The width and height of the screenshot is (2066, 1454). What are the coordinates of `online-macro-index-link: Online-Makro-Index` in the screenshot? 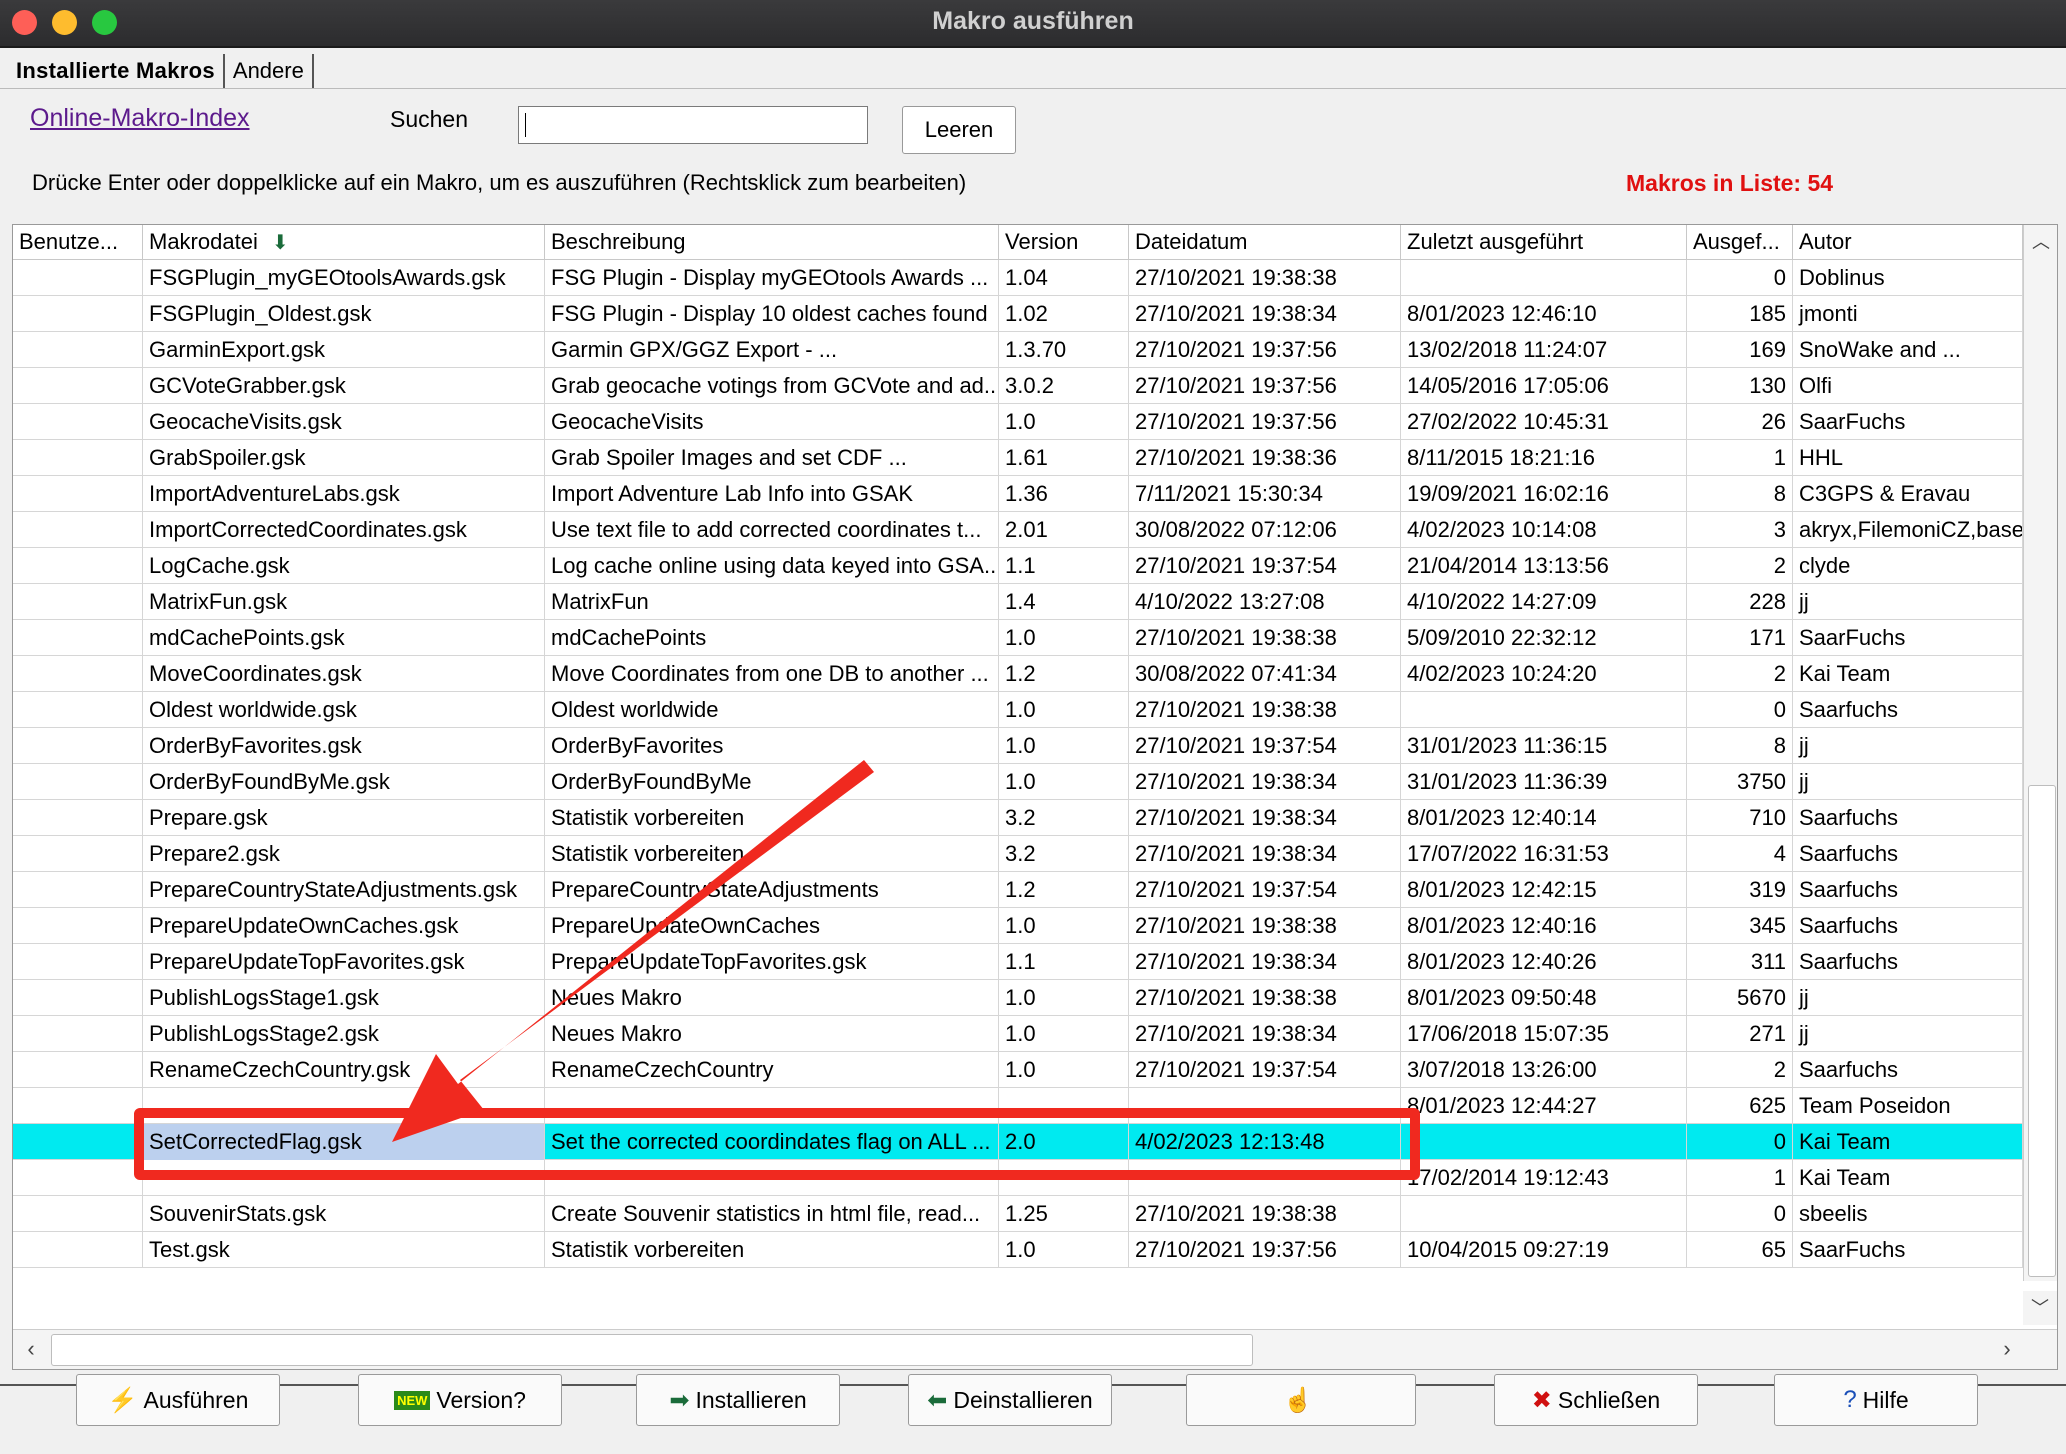 It's located at (140, 118).